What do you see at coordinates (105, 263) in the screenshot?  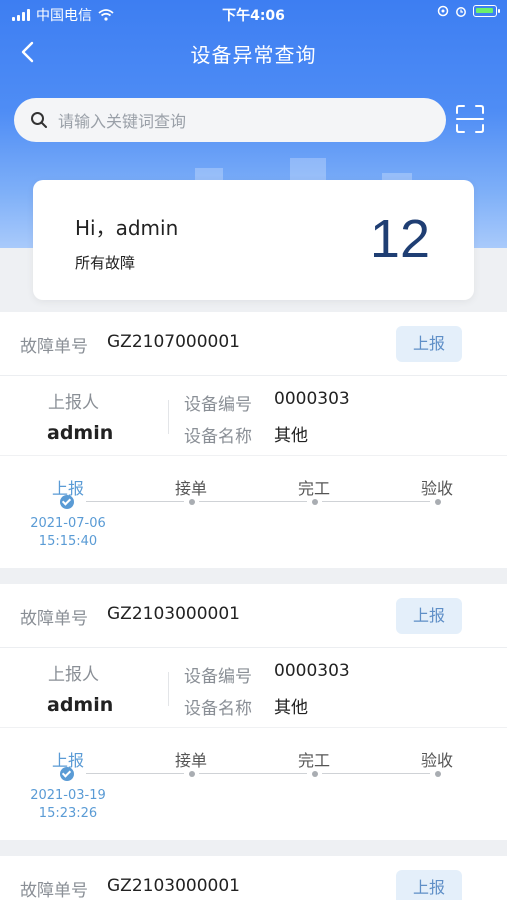 I see `summary-label: 所有故障` at bounding box center [105, 263].